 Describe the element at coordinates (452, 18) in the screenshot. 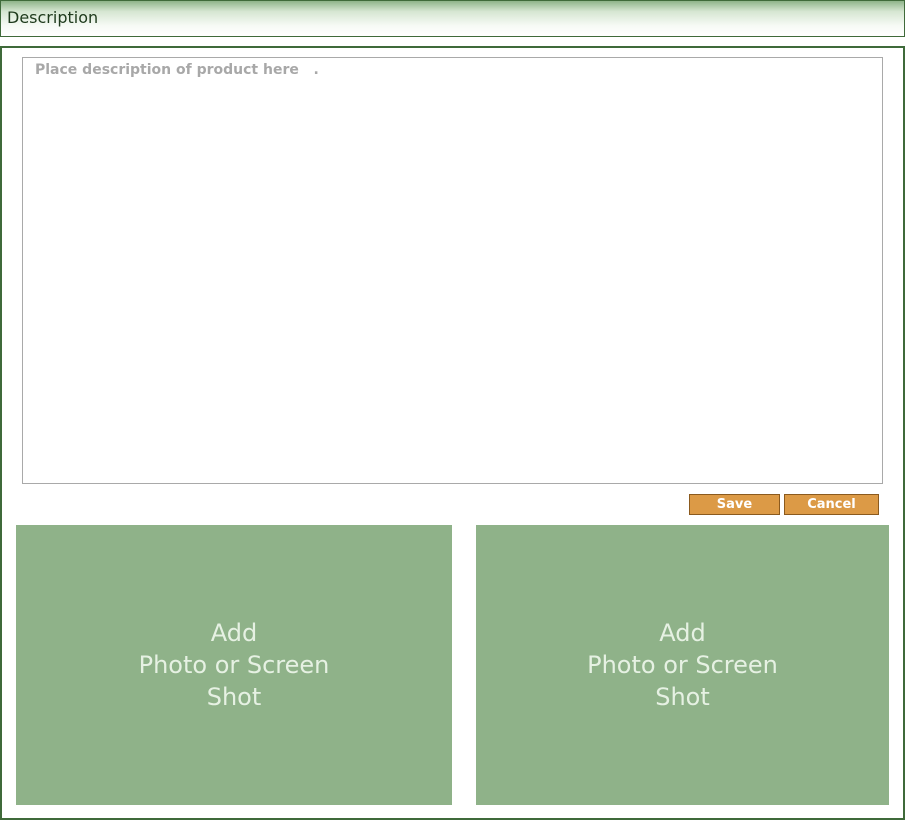

I see `section-header: Description` at that location.